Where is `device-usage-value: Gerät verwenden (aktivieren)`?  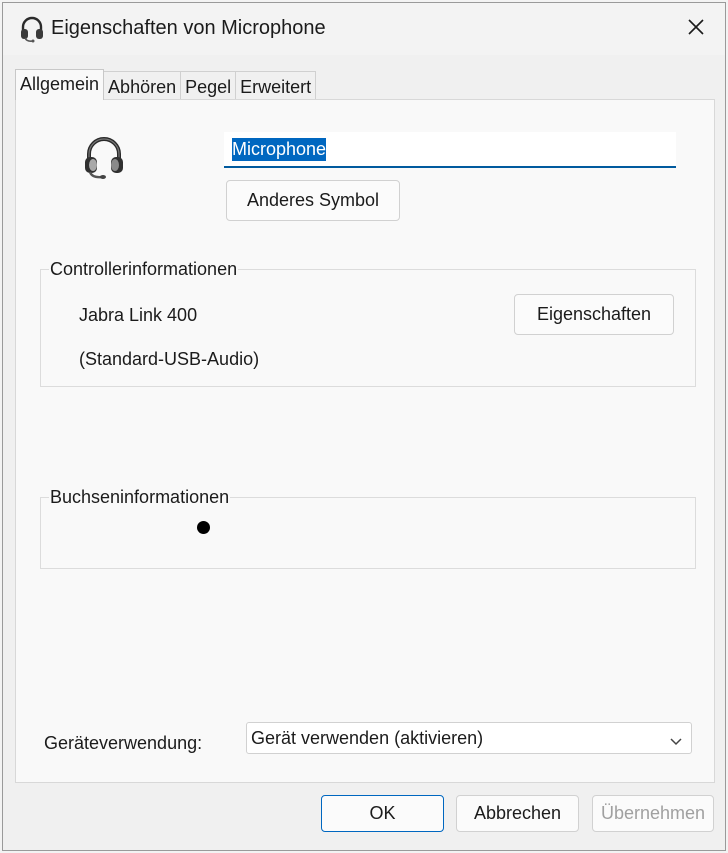 device-usage-value: Gerät verwenden (aktivieren) is located at coordinates (367, 737).